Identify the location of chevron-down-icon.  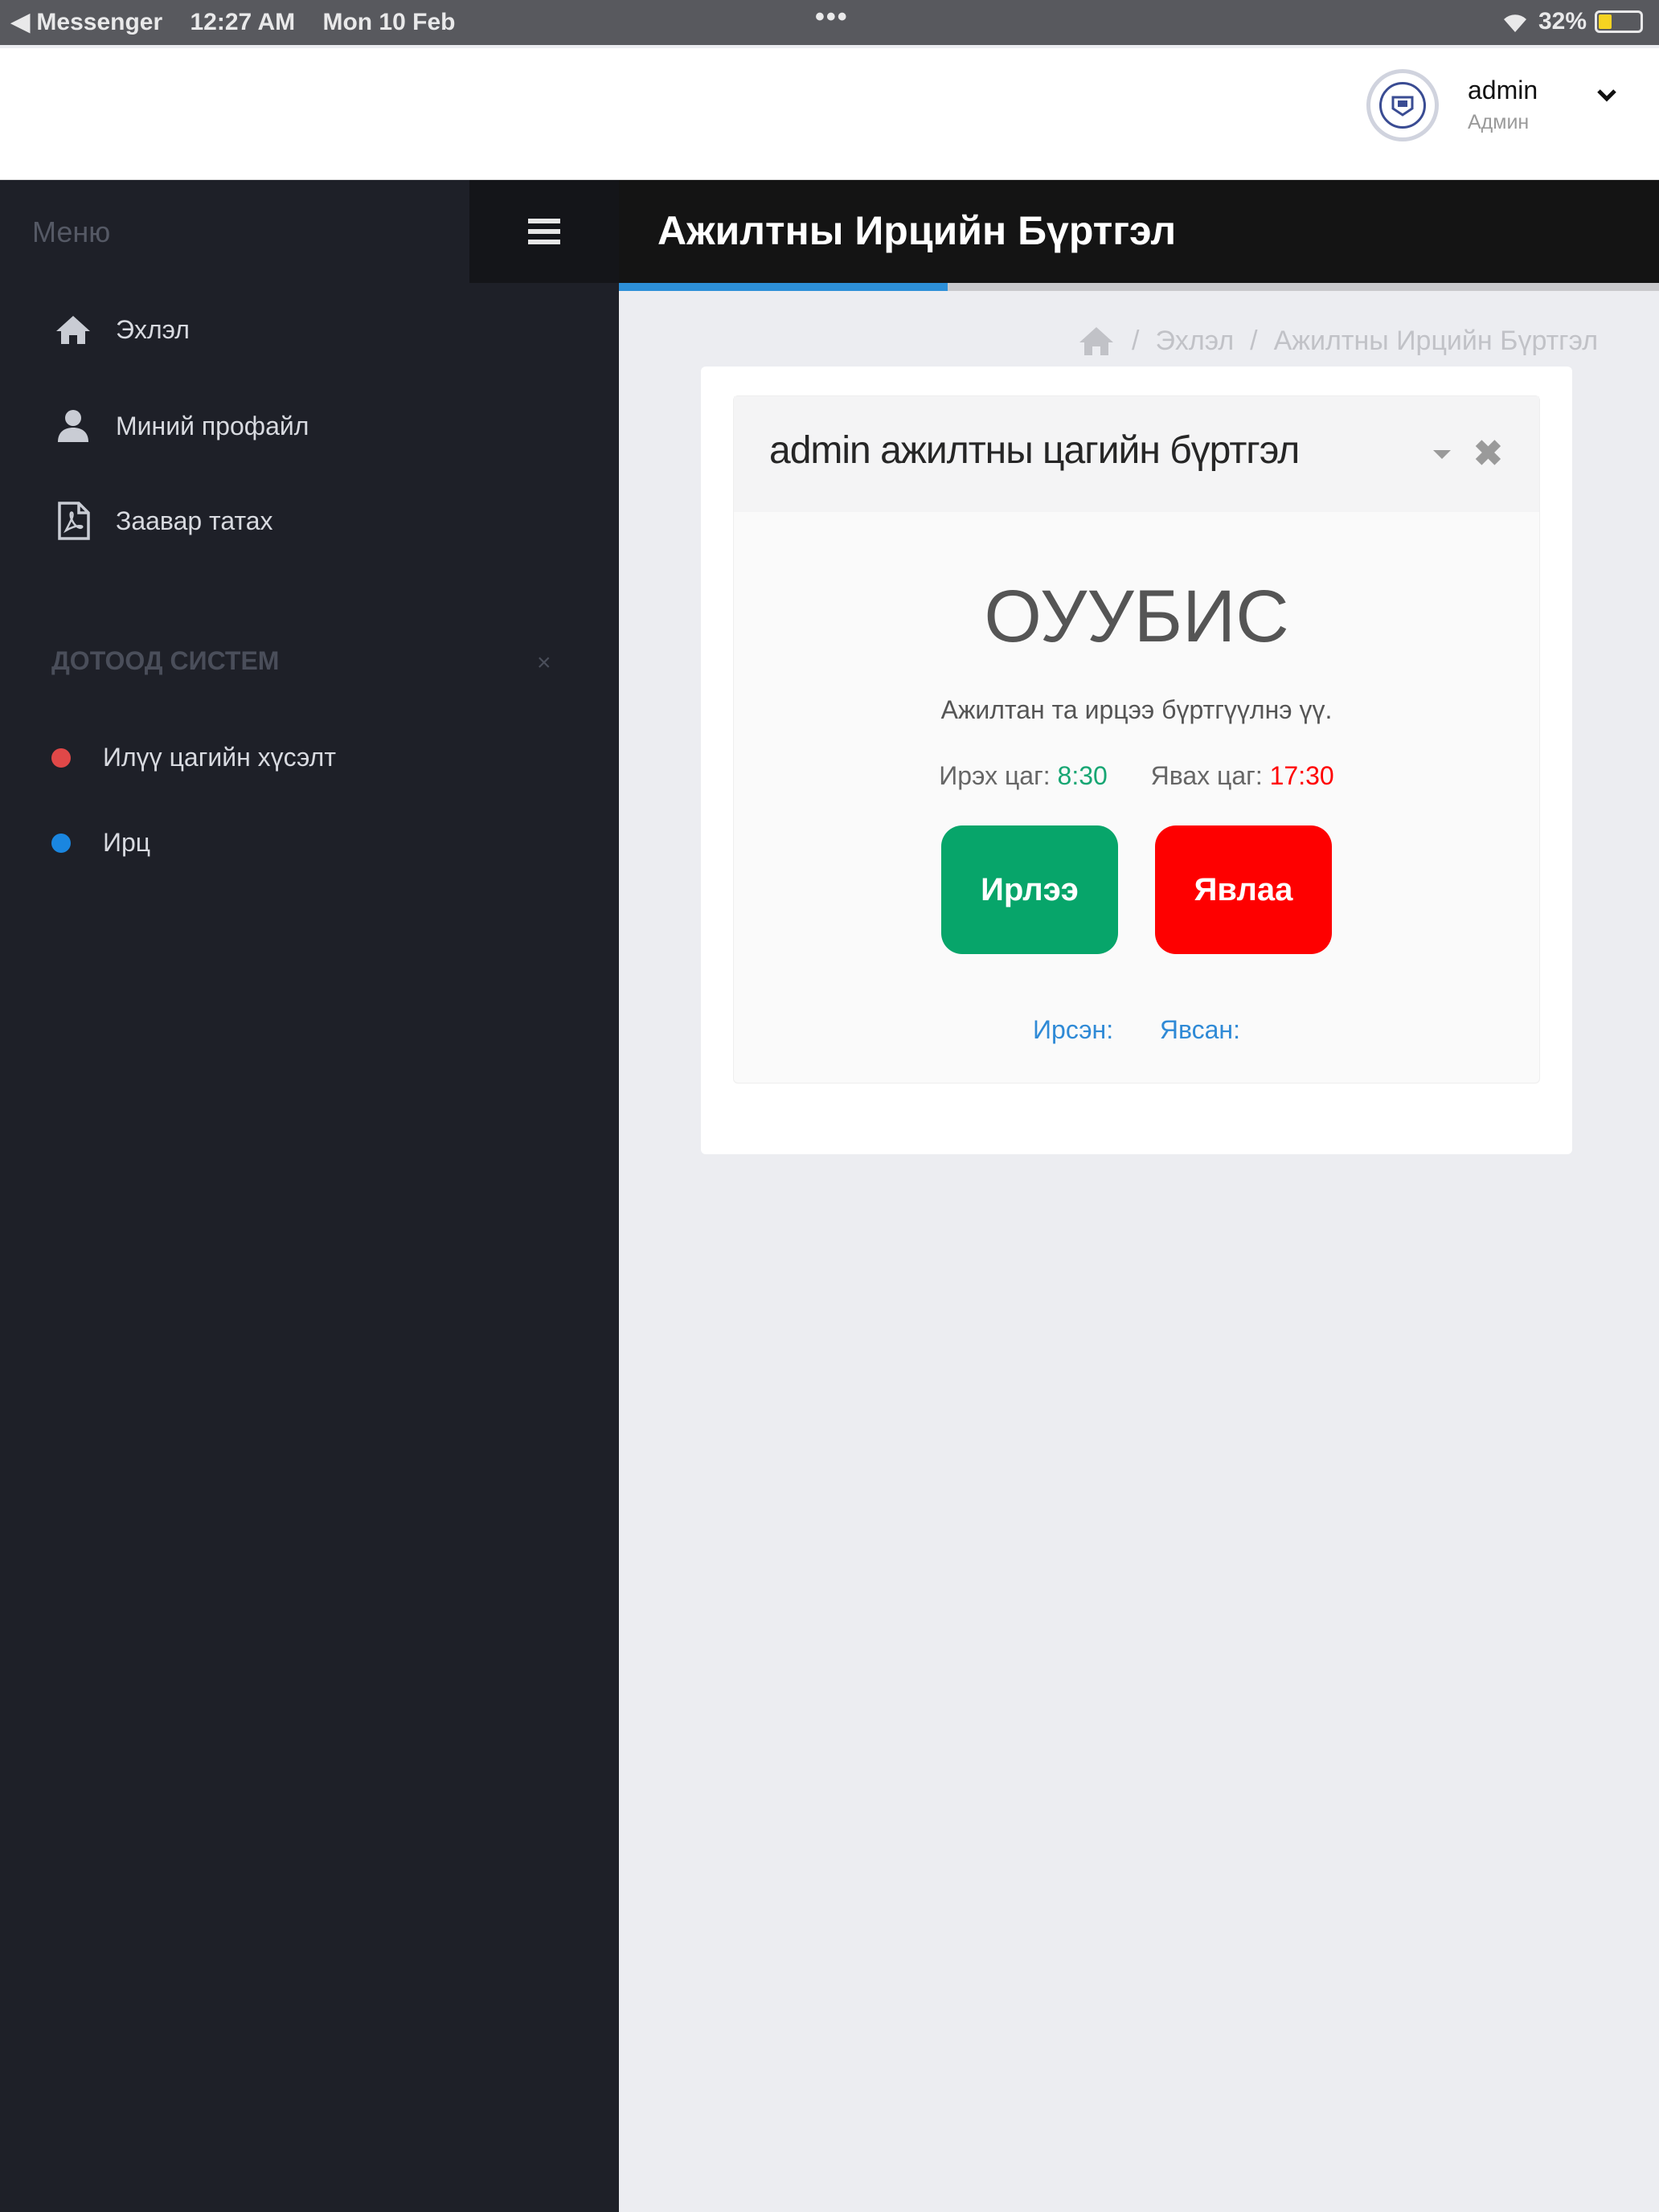
(1607, 94).